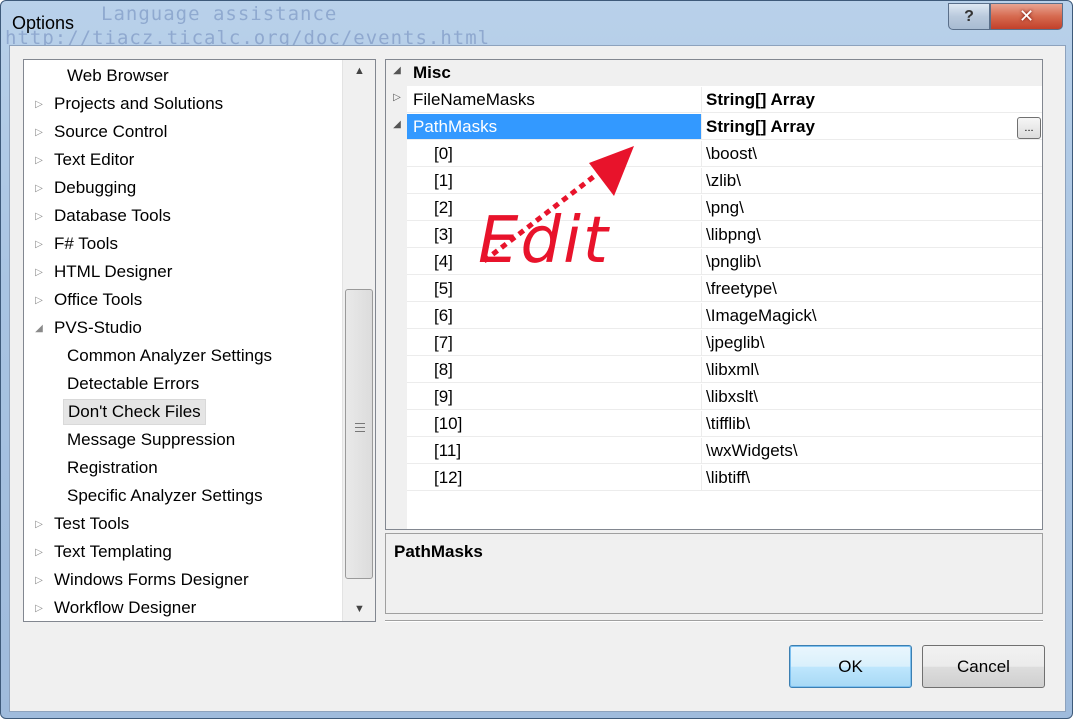 The image size is (1073, 719). What do you see at coordinates (43, 23) in the screenshot?
I see `window-title: Options` at bounding box center [43, 23].